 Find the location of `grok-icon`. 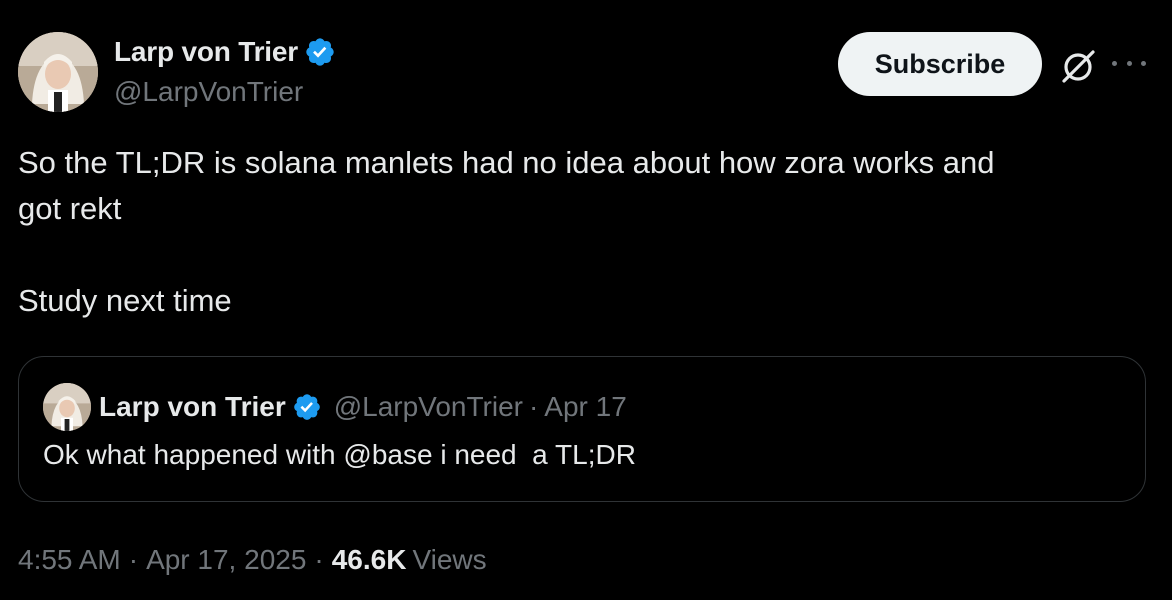

grok-icon is located at coordinates (1078, 66).